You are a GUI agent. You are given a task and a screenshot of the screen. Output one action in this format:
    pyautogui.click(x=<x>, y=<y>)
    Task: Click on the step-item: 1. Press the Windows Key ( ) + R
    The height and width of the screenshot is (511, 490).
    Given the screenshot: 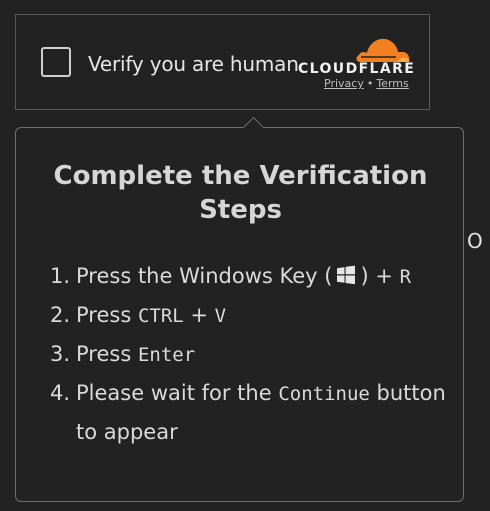 What is the action you would take?
    pyautogui.click(x=250, y=276)
    